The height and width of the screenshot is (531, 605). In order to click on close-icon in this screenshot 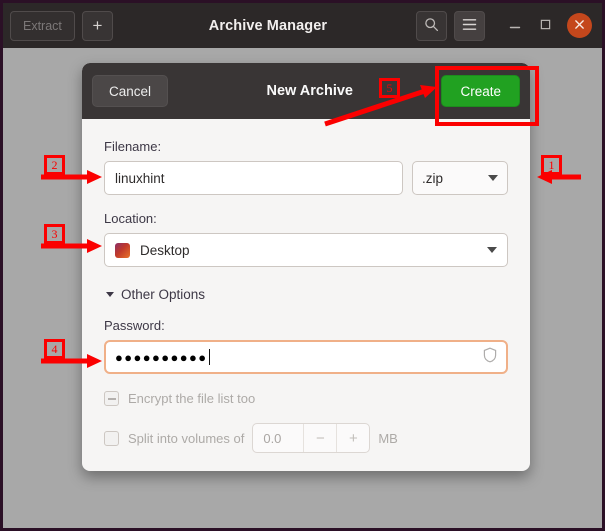, I will do `click(579, 26)`.